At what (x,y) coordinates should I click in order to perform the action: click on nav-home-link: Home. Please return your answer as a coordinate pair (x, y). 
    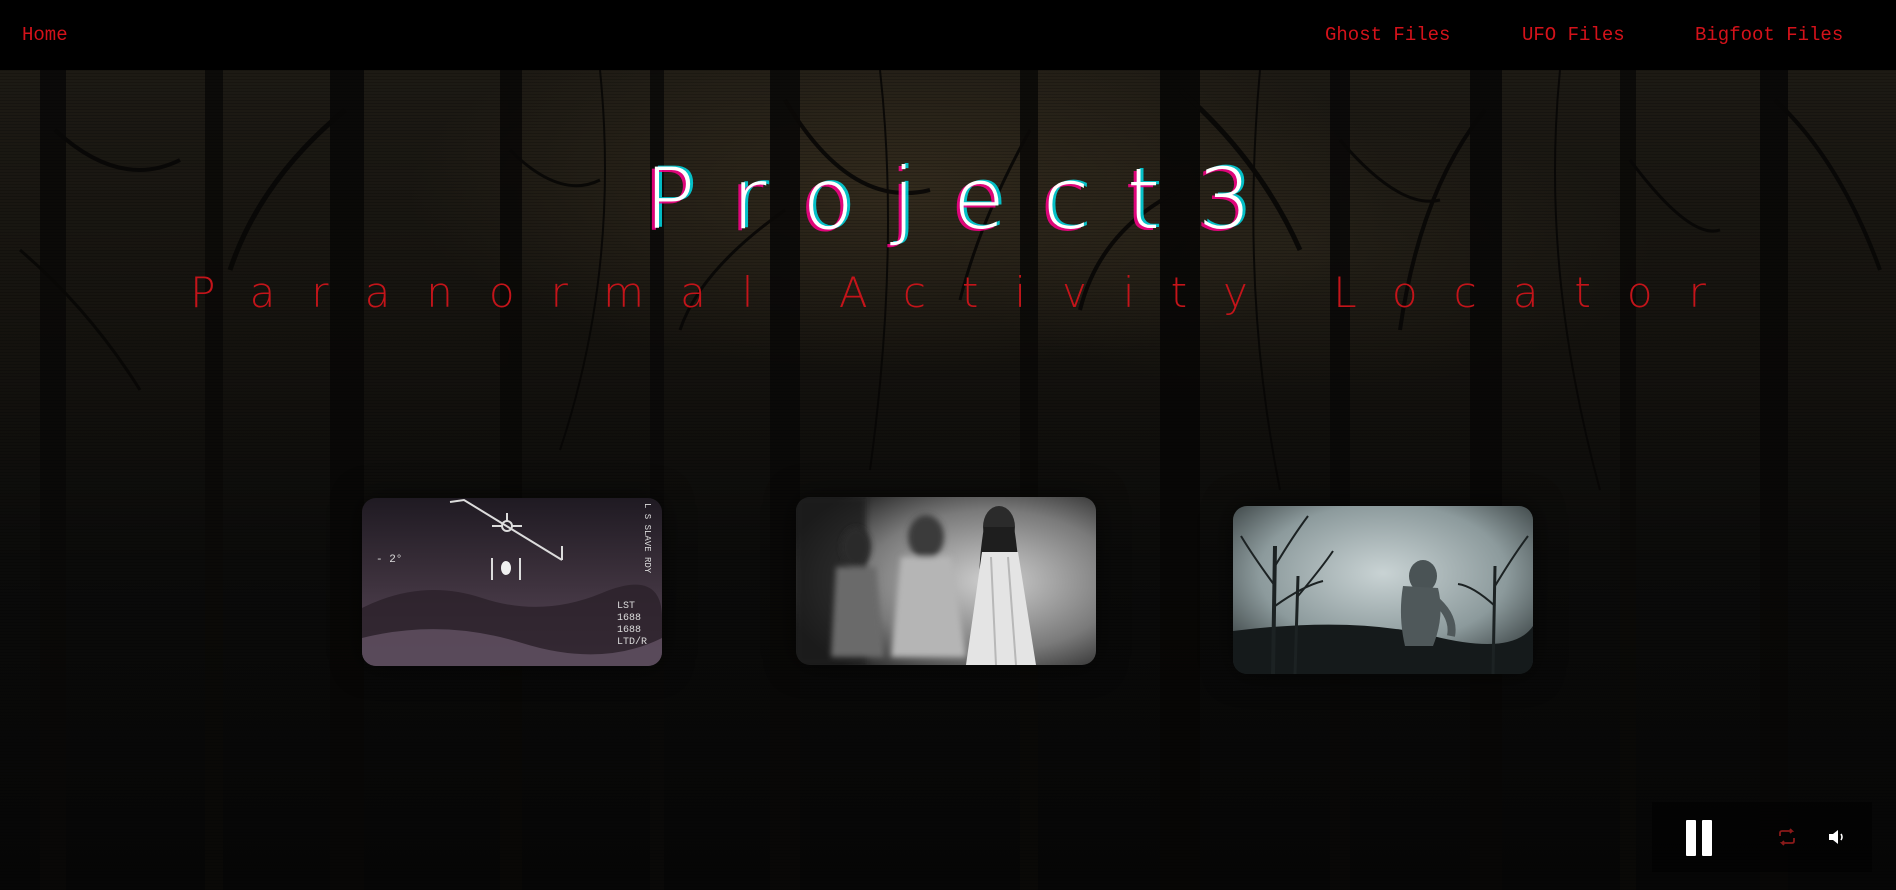
    Looking at the image, I should click on (45, 35).